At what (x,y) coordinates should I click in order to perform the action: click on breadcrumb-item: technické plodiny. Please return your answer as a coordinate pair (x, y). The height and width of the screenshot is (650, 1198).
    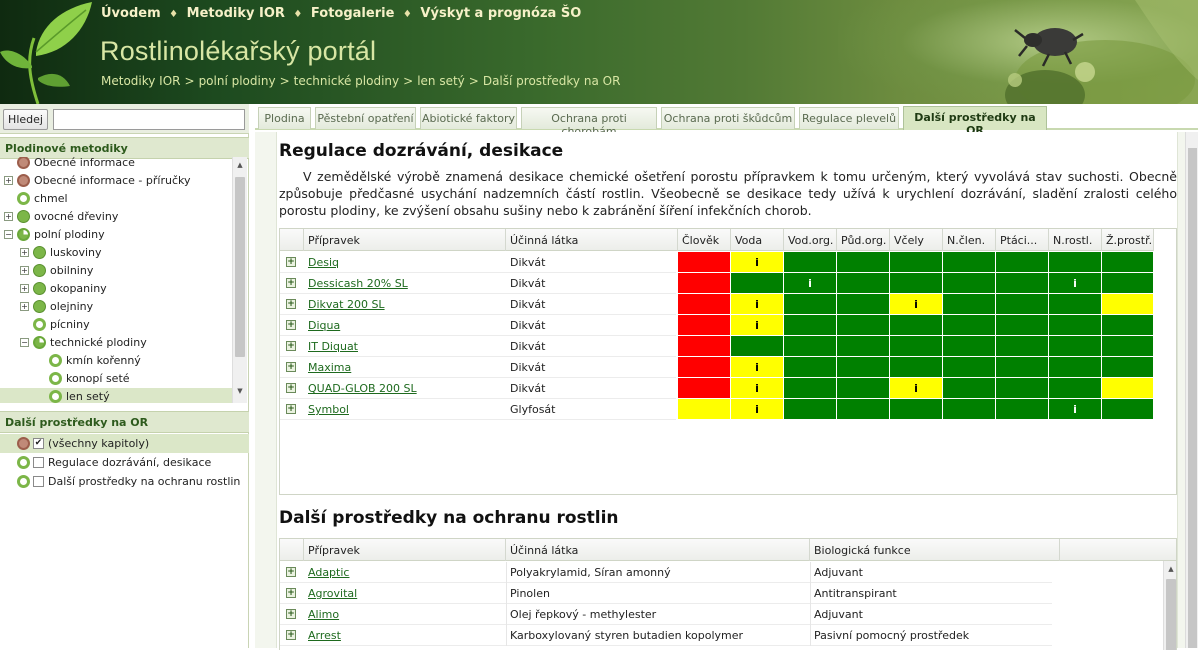
    Looking at the image, I should click on (347, 81).